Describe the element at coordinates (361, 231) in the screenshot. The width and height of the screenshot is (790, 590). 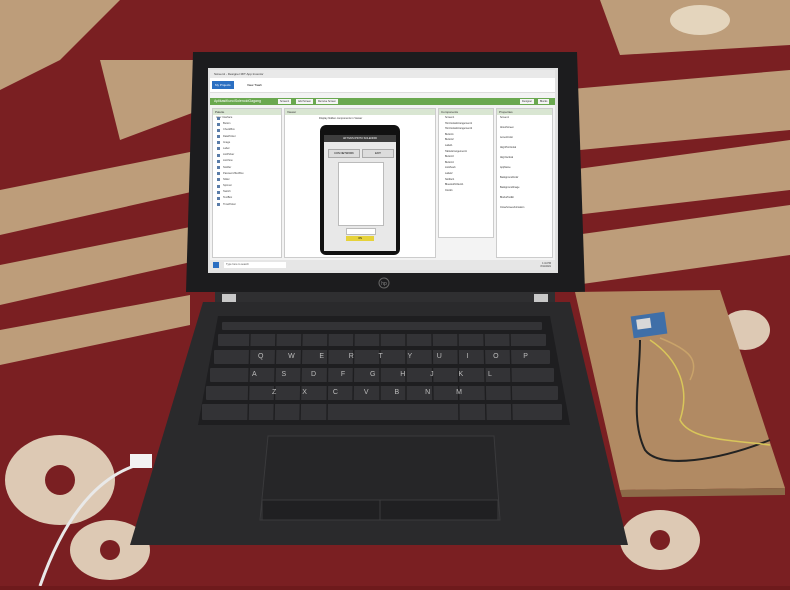
I see `status-label` at that location.